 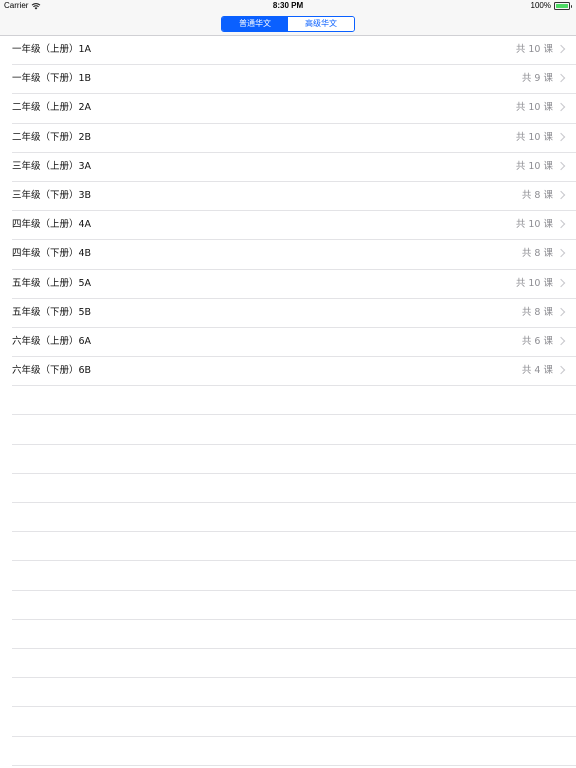 What do you see at coordinates (52, 254) in the screenshot?
I see `lesson-title: 四年级（下册）4B` at bounding box center [52, 254].